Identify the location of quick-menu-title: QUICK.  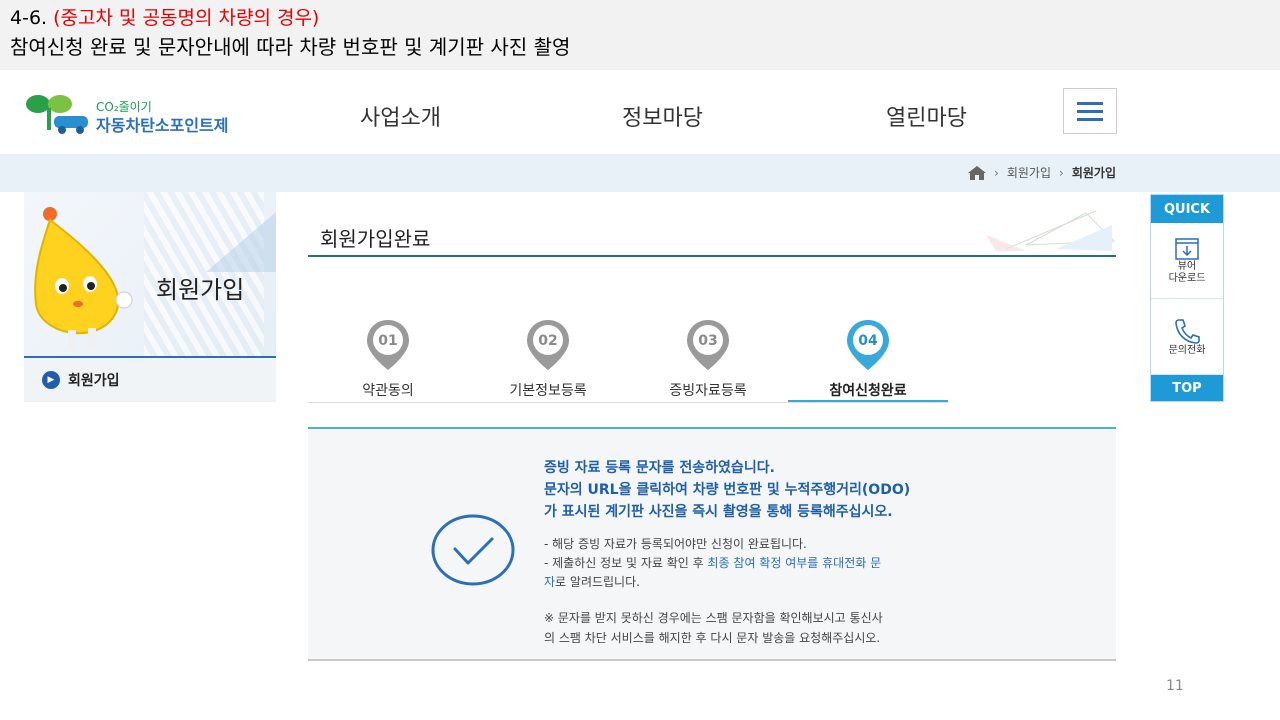
(1187, 209).